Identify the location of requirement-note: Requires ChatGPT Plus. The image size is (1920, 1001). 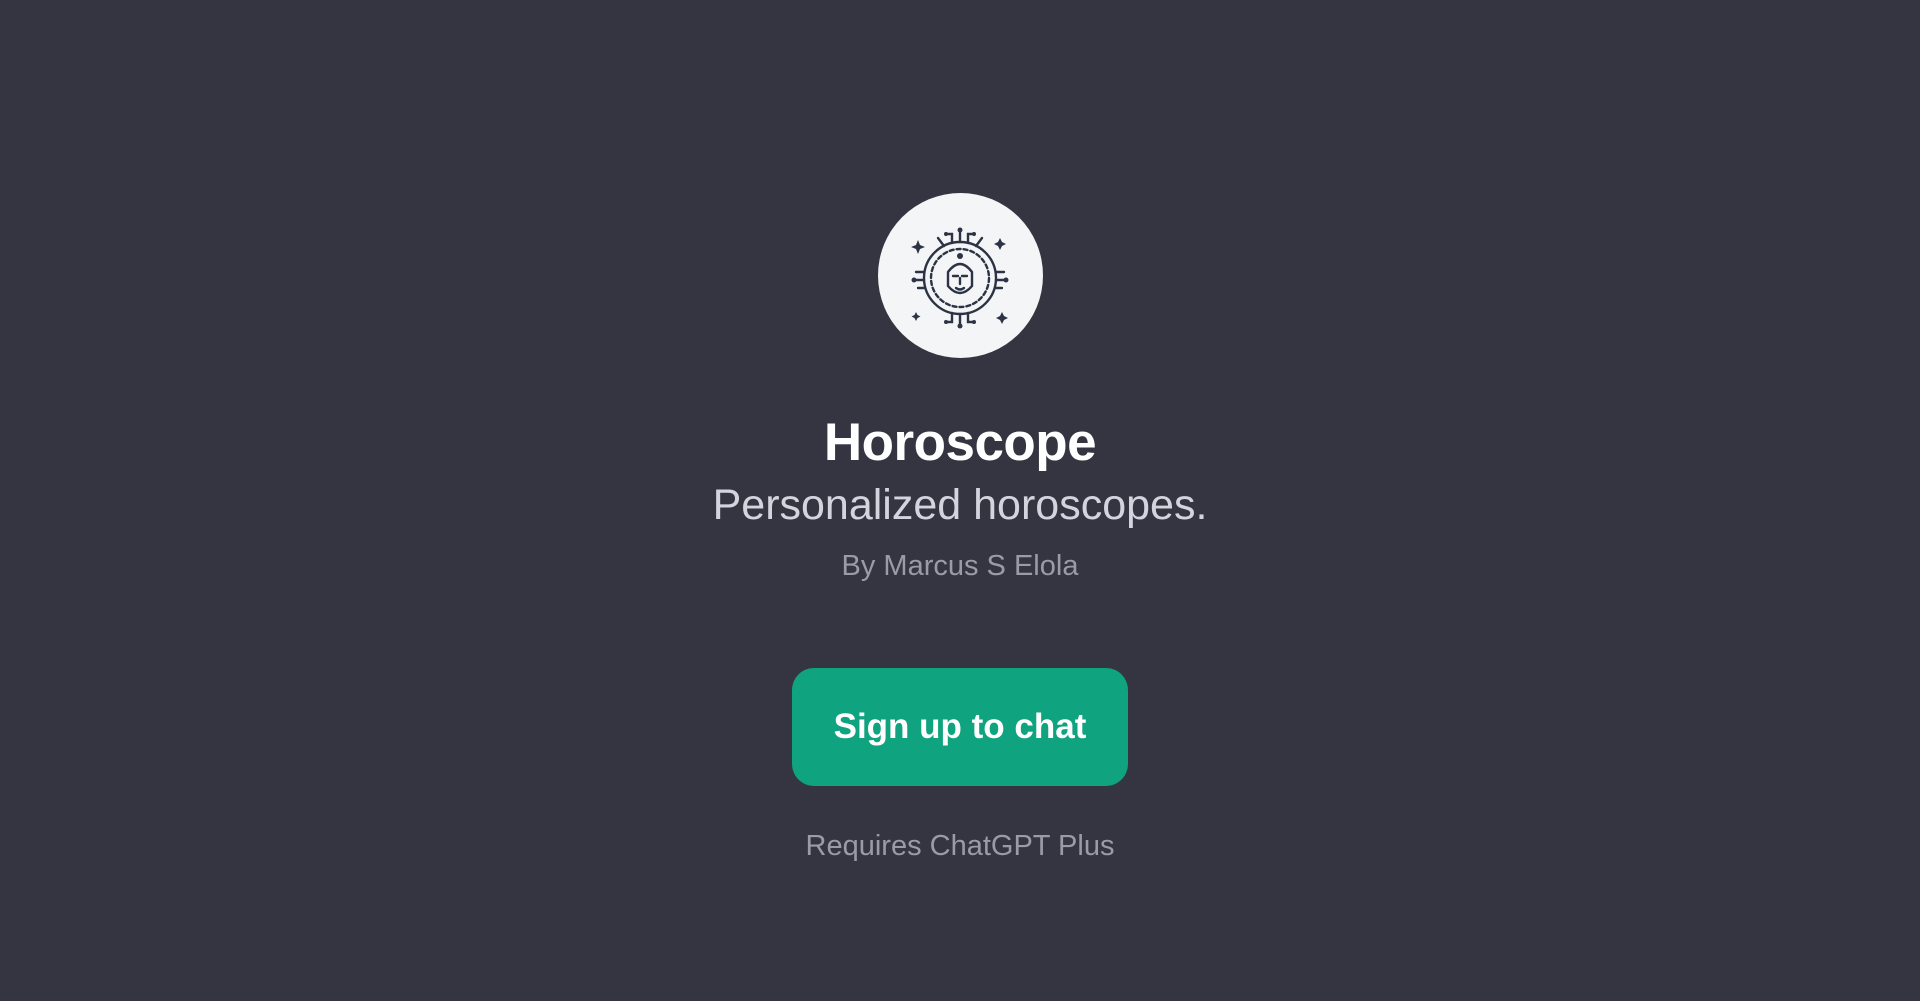
(960, 846).